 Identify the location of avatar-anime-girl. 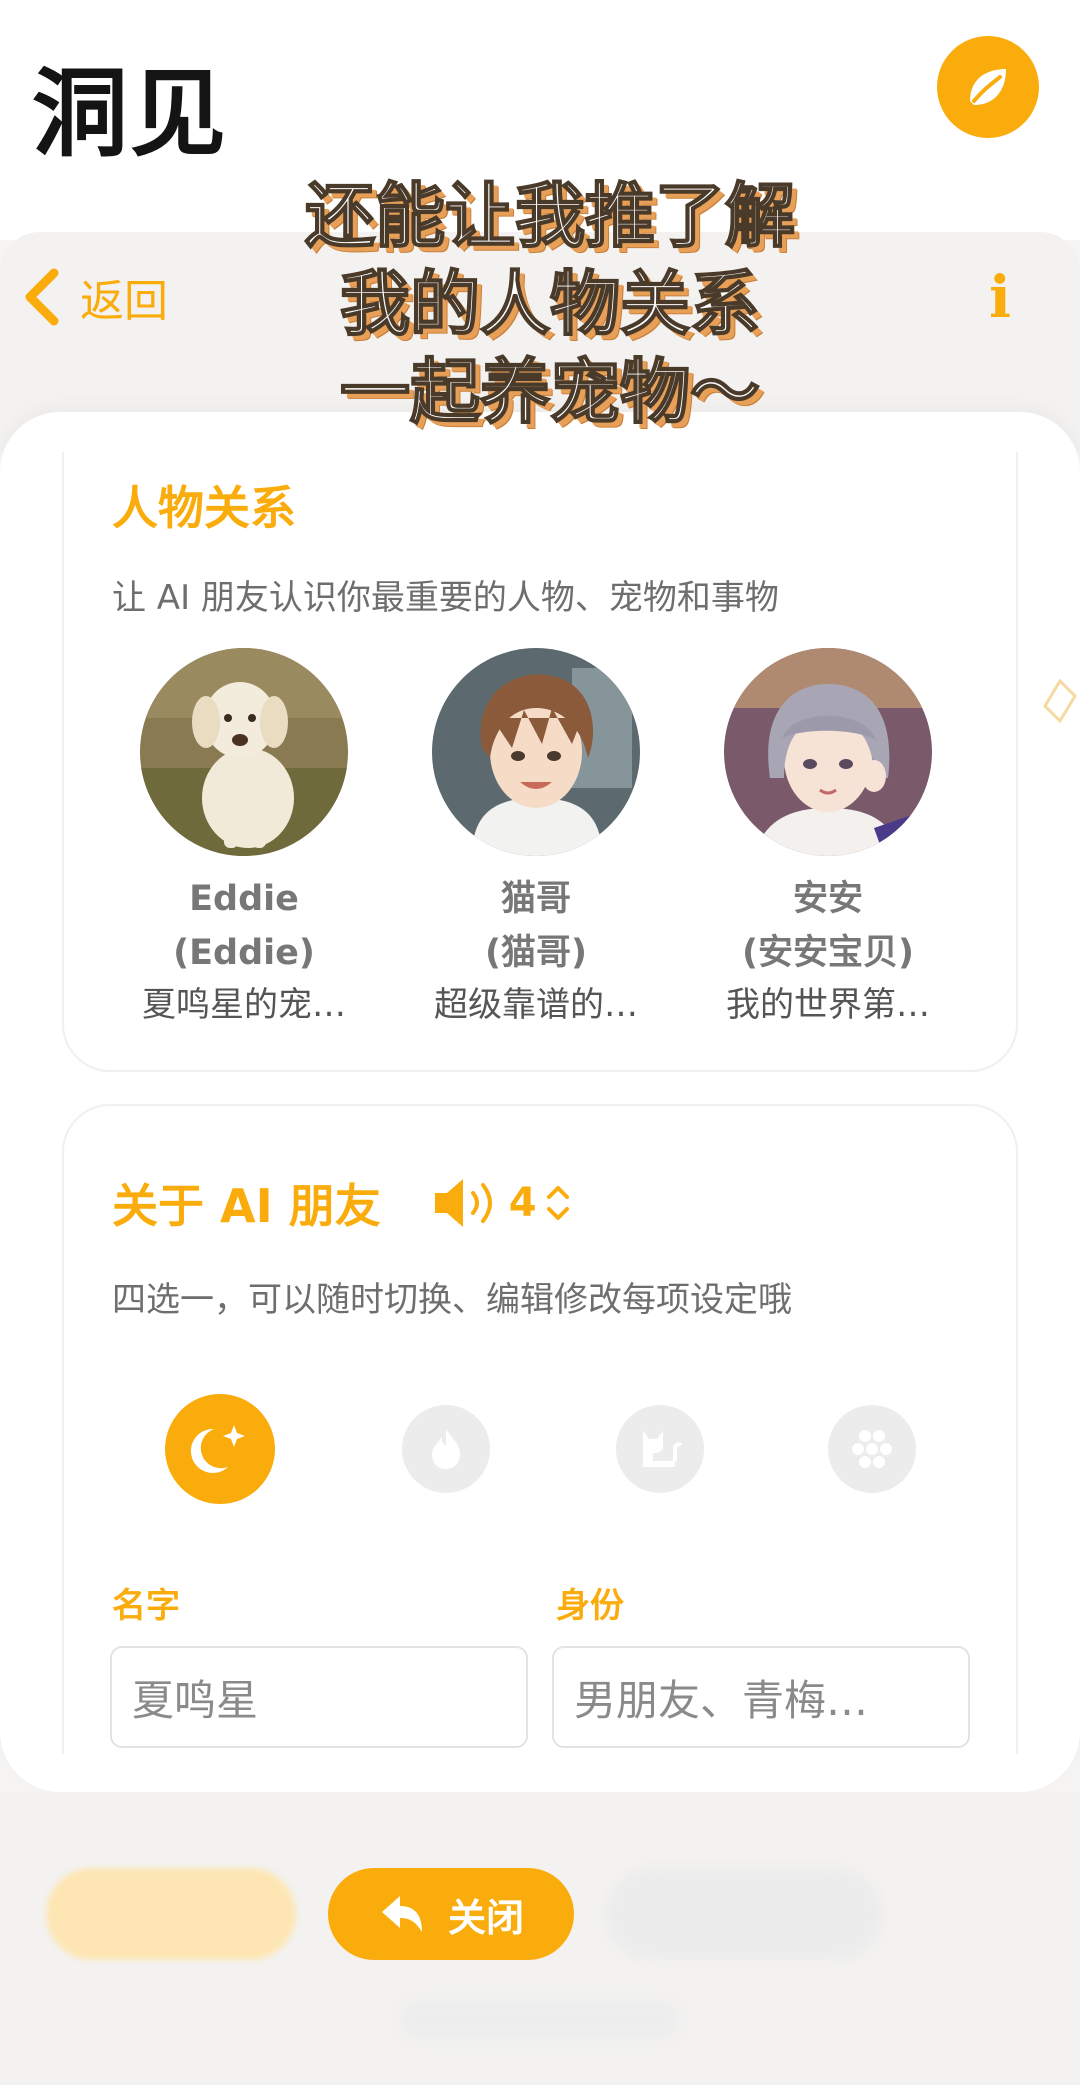
(828, 752).